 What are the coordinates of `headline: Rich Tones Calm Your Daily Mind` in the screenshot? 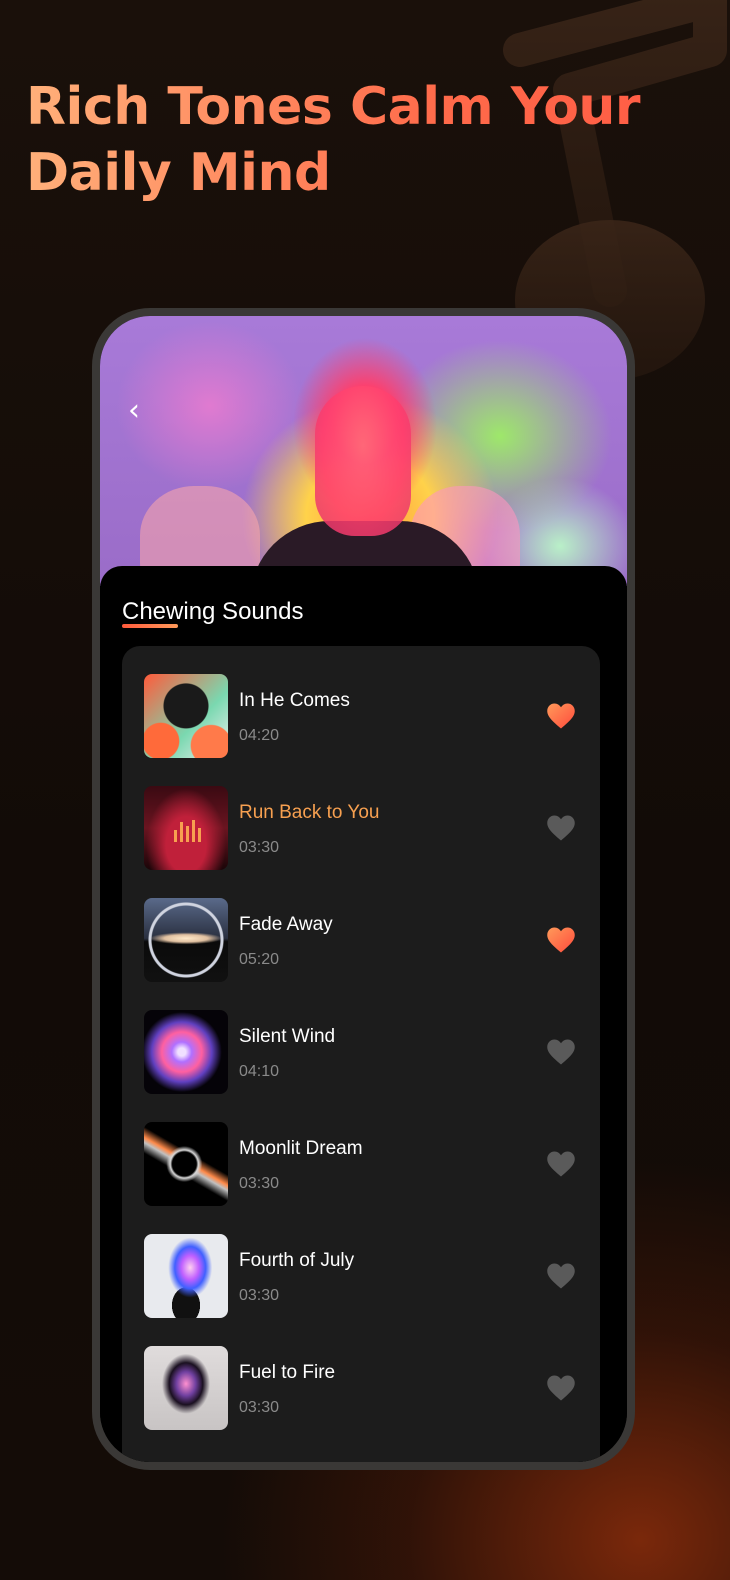 It's located at (371, 140).